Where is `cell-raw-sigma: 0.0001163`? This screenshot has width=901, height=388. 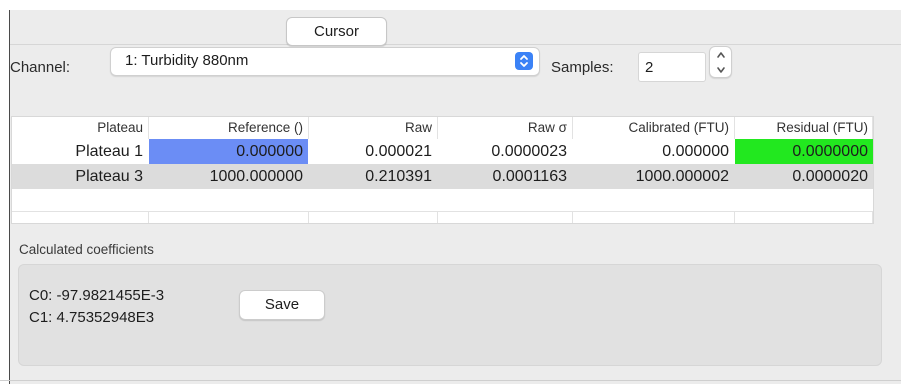
cell-raw-sigma: 0.0001163 is located at coordinates (505, 176).